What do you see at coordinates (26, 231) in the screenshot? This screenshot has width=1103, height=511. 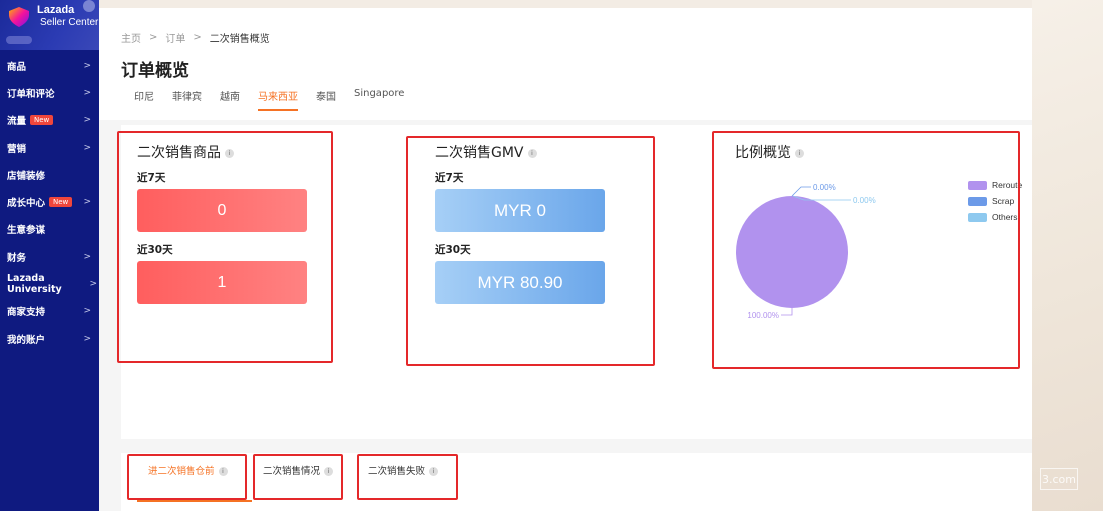 I see `sidebar-item-label: 生意参谋` at bounding box center [26, 231].